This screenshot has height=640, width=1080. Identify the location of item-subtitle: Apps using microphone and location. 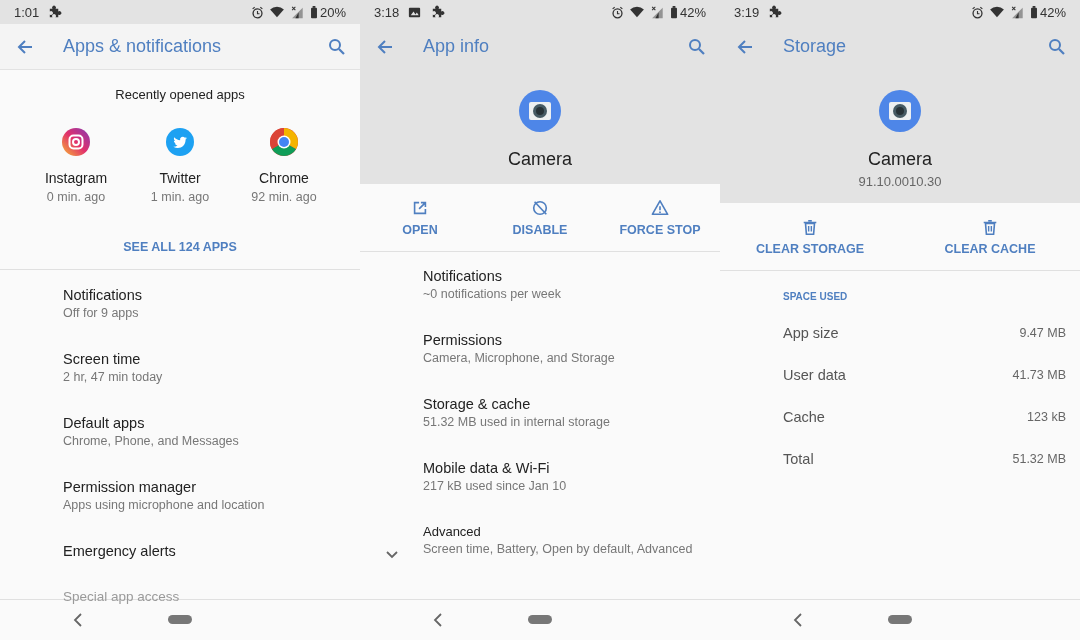
(164, 505).